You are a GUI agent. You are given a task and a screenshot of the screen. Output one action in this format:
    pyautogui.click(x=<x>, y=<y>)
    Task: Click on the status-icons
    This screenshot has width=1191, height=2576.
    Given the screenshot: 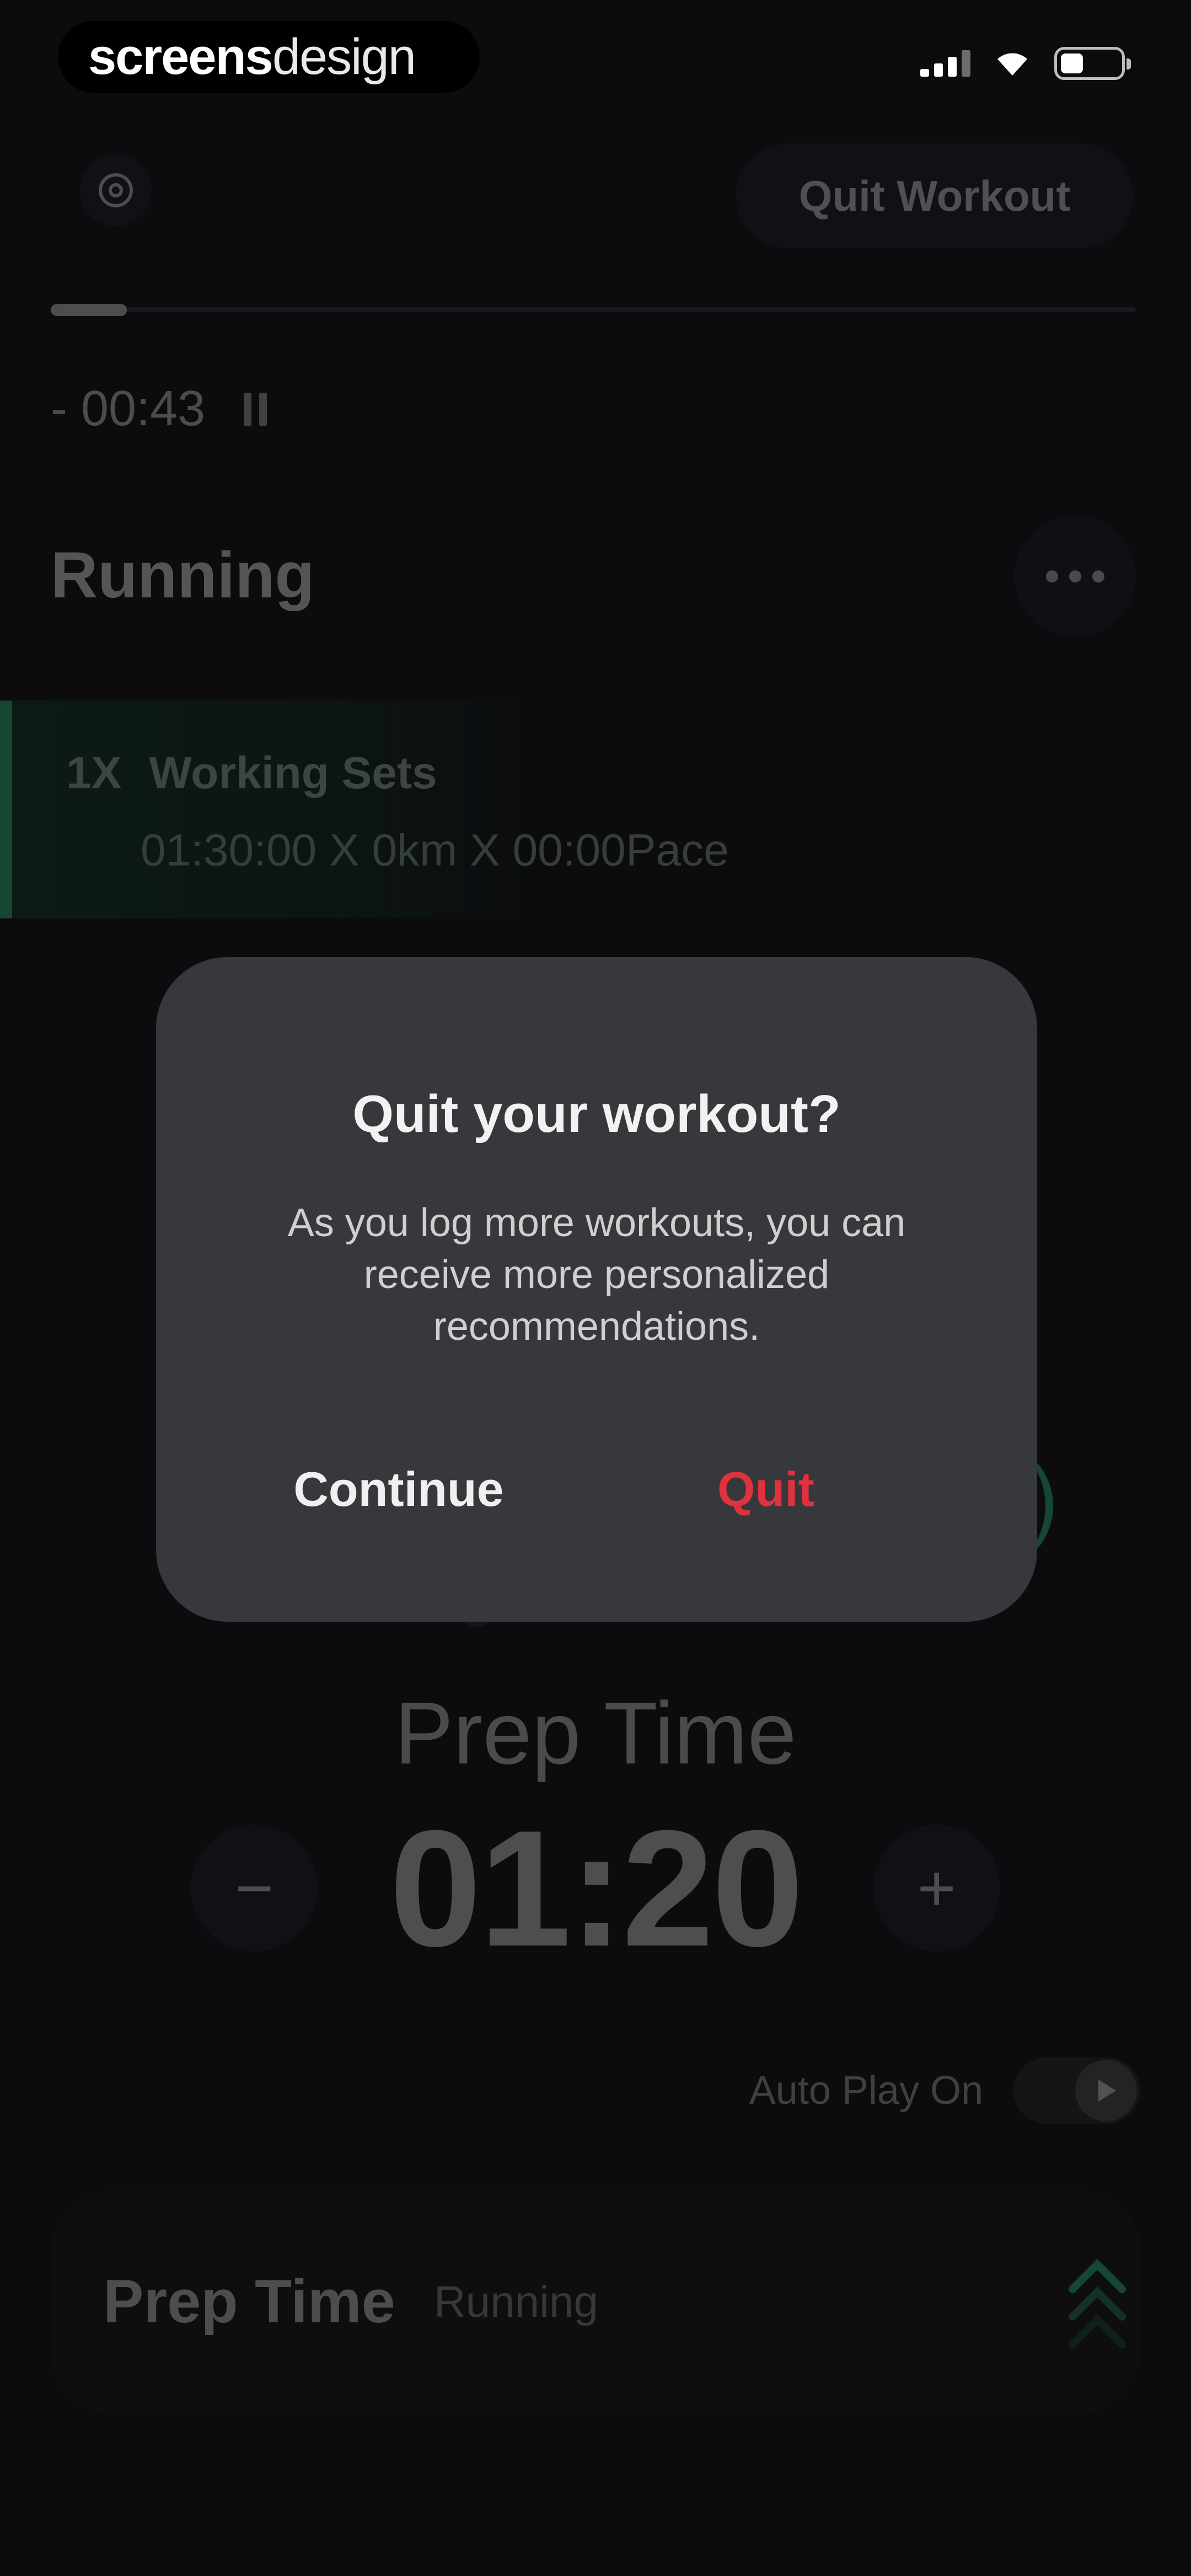 What is the action you would take?
    pyautogui.click(x=1025, y=63)
    